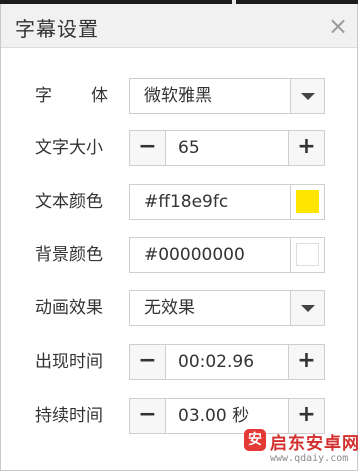 Image resolution: width=358 pixels, height=471 pixels. What do you see at coordinates (227, 96) in the screenshot?
I see `font-select: 微软雅黑` at bounding box center [227, 96].